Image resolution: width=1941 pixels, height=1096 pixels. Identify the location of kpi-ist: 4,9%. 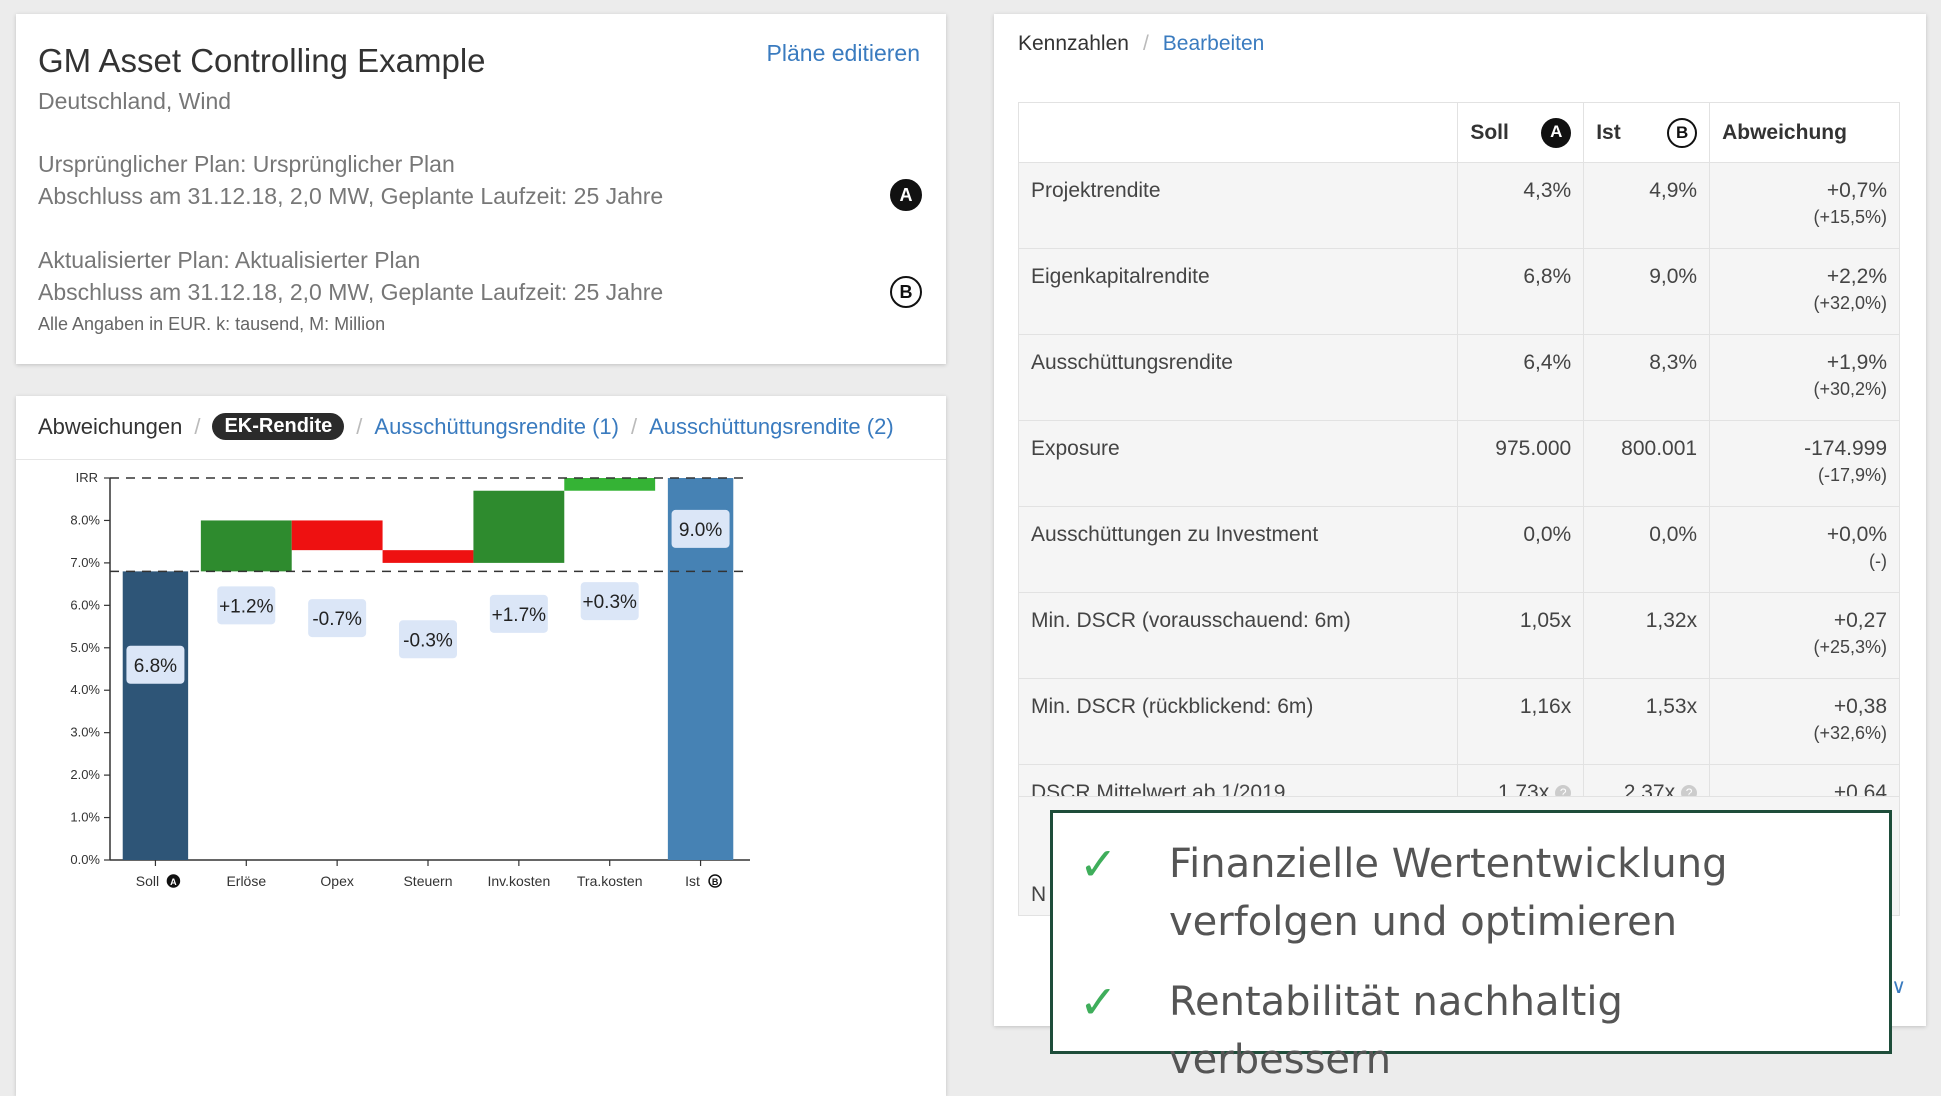
(1647, 205).